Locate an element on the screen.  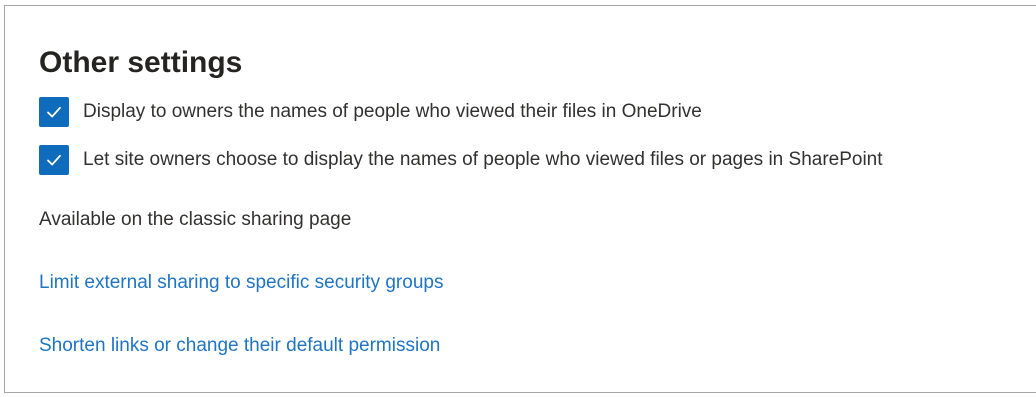
onedrive-viewers-checkbox is located at coordinates (54, 112).